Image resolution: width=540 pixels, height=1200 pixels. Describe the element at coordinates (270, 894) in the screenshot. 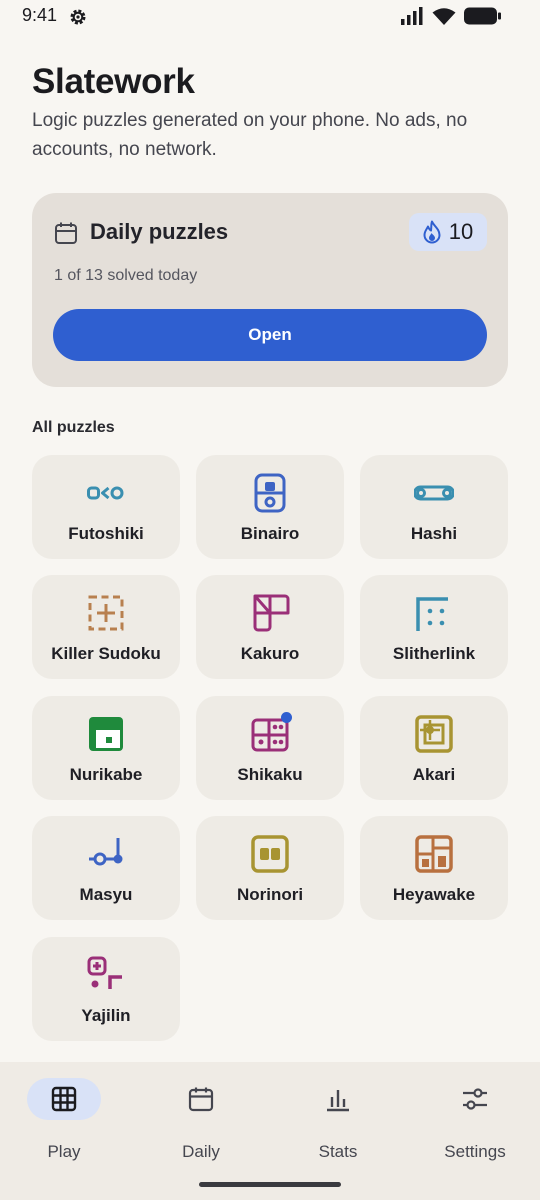

I see `puzzle-label: Norinori` at that location.